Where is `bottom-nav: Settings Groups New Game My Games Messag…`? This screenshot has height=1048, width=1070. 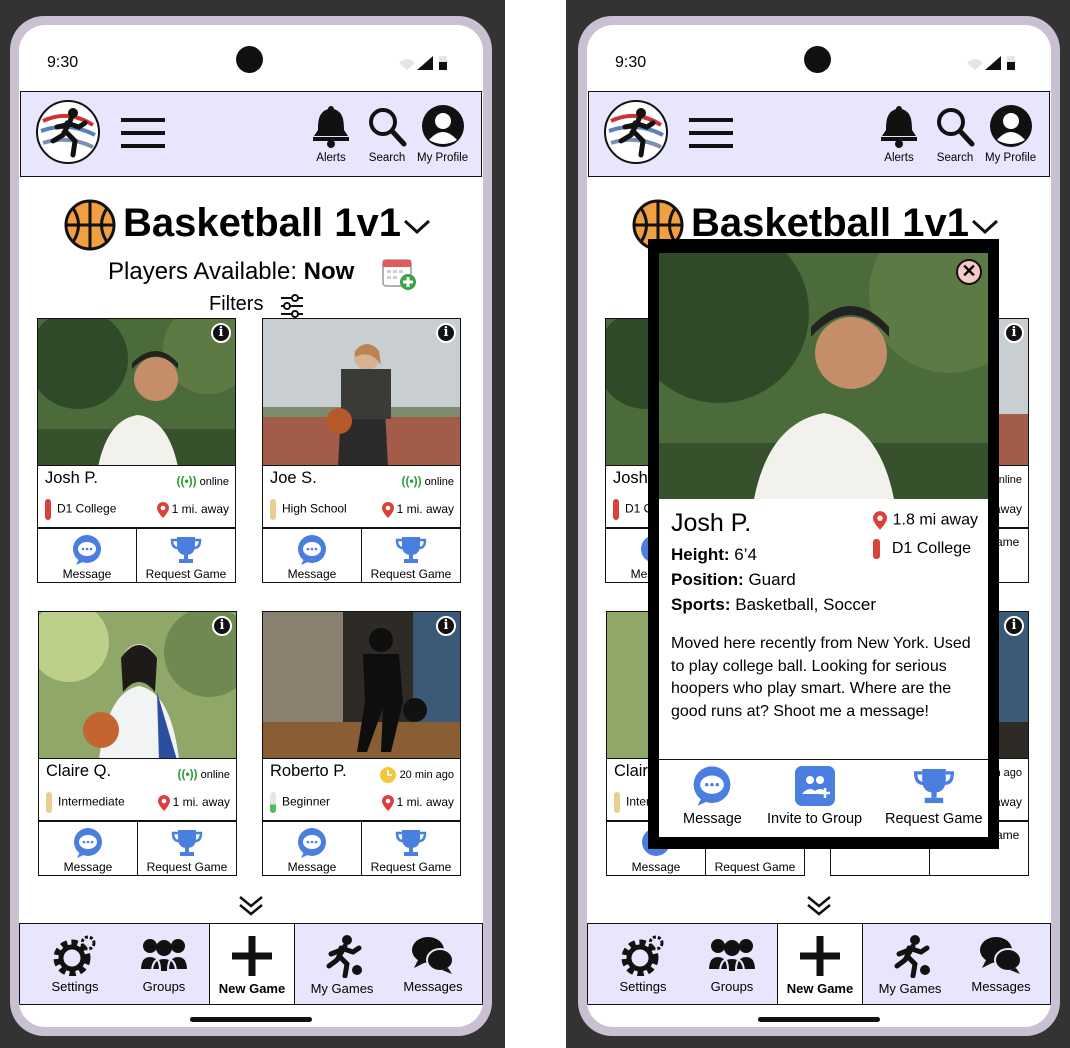 bottom-nav: Settings Groups New Game My Games Messag… is located at coordinates (251, 964).